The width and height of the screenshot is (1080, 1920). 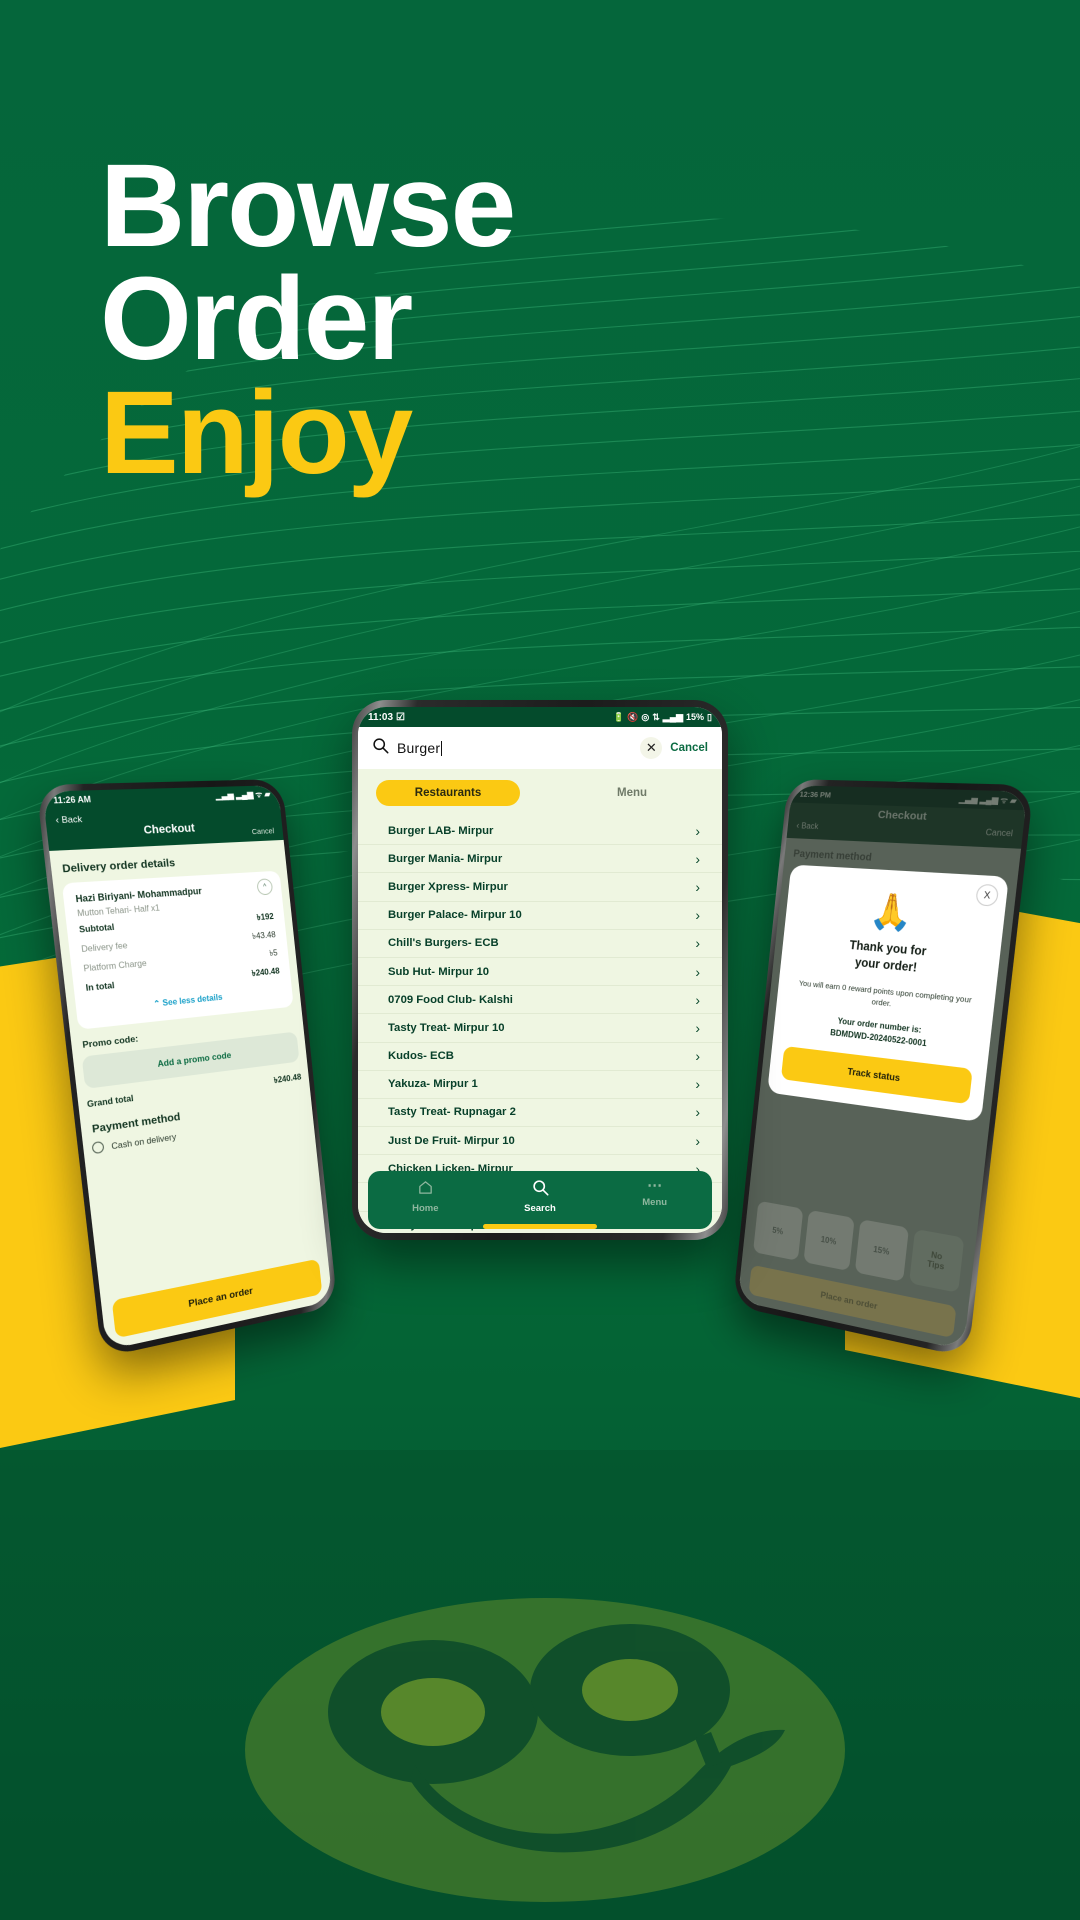 I want to click on dots-menu-icon: ⋯, so click(x=655, y=1185).